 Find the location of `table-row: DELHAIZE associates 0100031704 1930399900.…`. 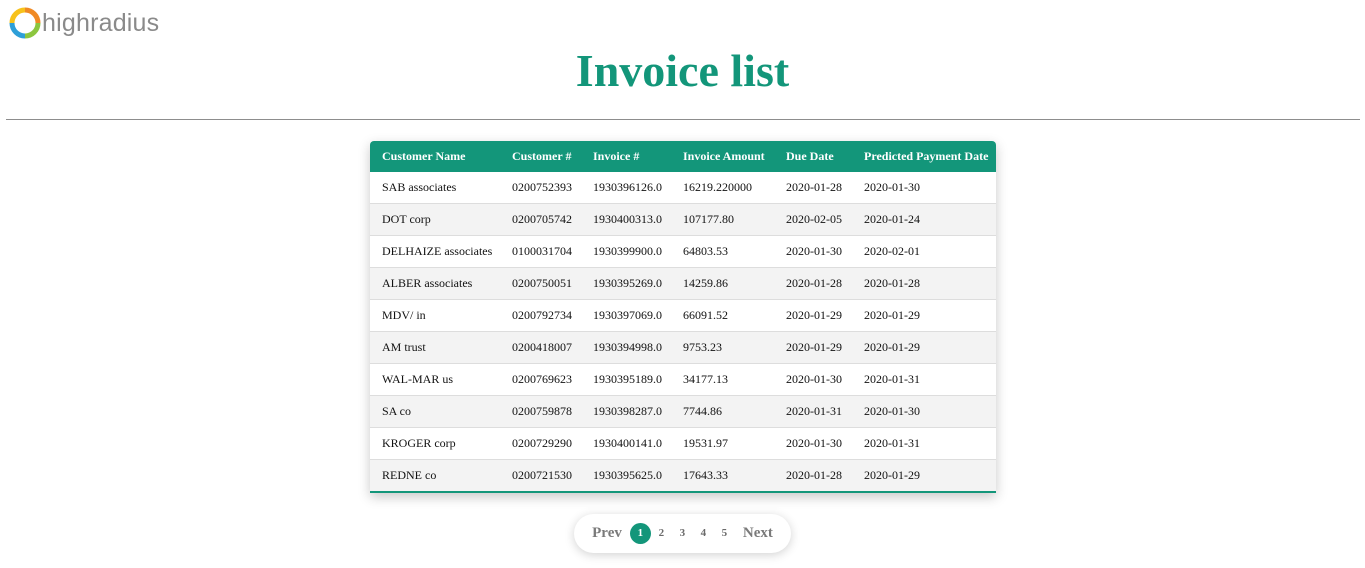

table-row: DELHAIZE associates 0100031704 1930399900.… is located at coordinates (683, 251).